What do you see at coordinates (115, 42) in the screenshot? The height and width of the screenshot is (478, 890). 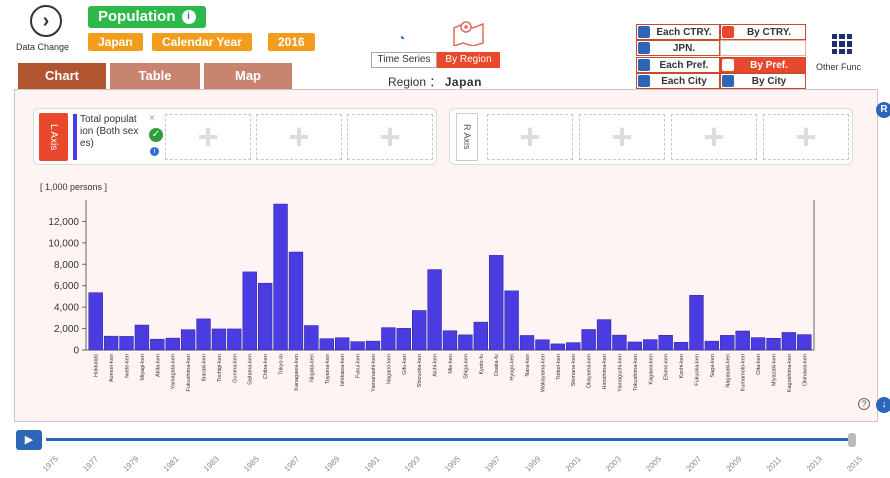 I see `chip-country: Japan` at bounding box center [115, 42].